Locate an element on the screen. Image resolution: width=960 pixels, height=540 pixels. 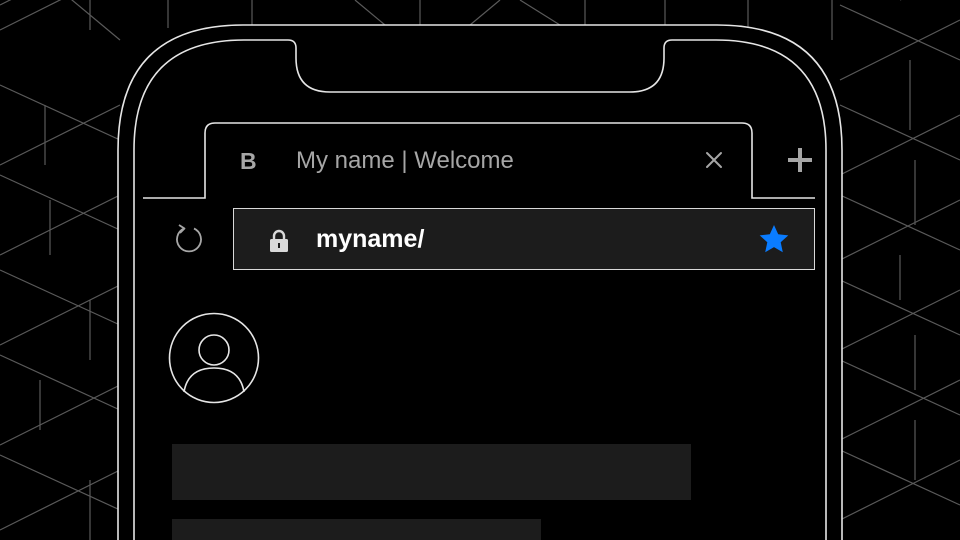
reload-button is located at coordinates (189, 239).